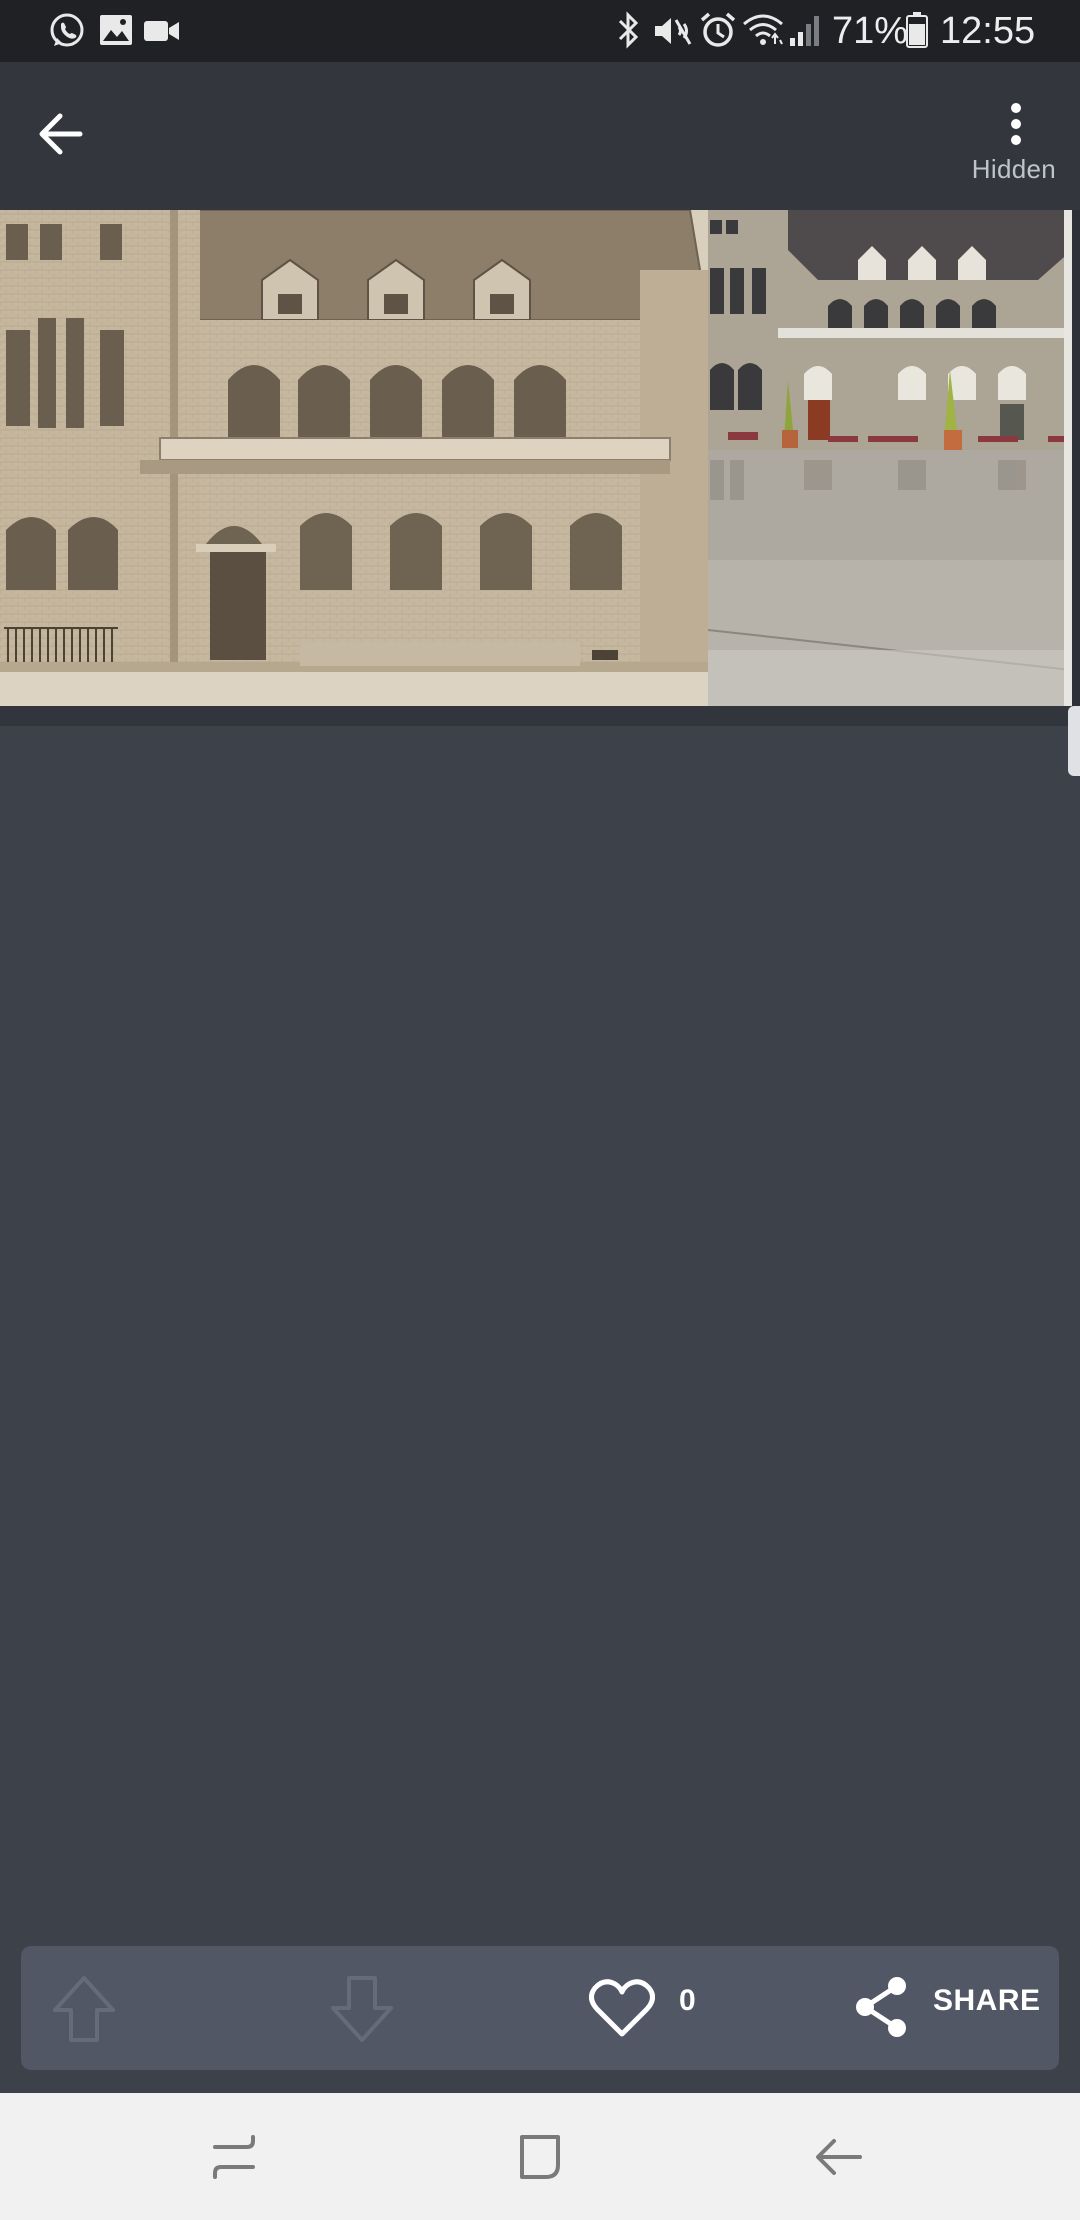 This screenshot has width=1080, height=2220. What do you see at coordinates (61, 134) in the screenshot?
I see `arrow-left-icon` at bounding box center [61, 134].